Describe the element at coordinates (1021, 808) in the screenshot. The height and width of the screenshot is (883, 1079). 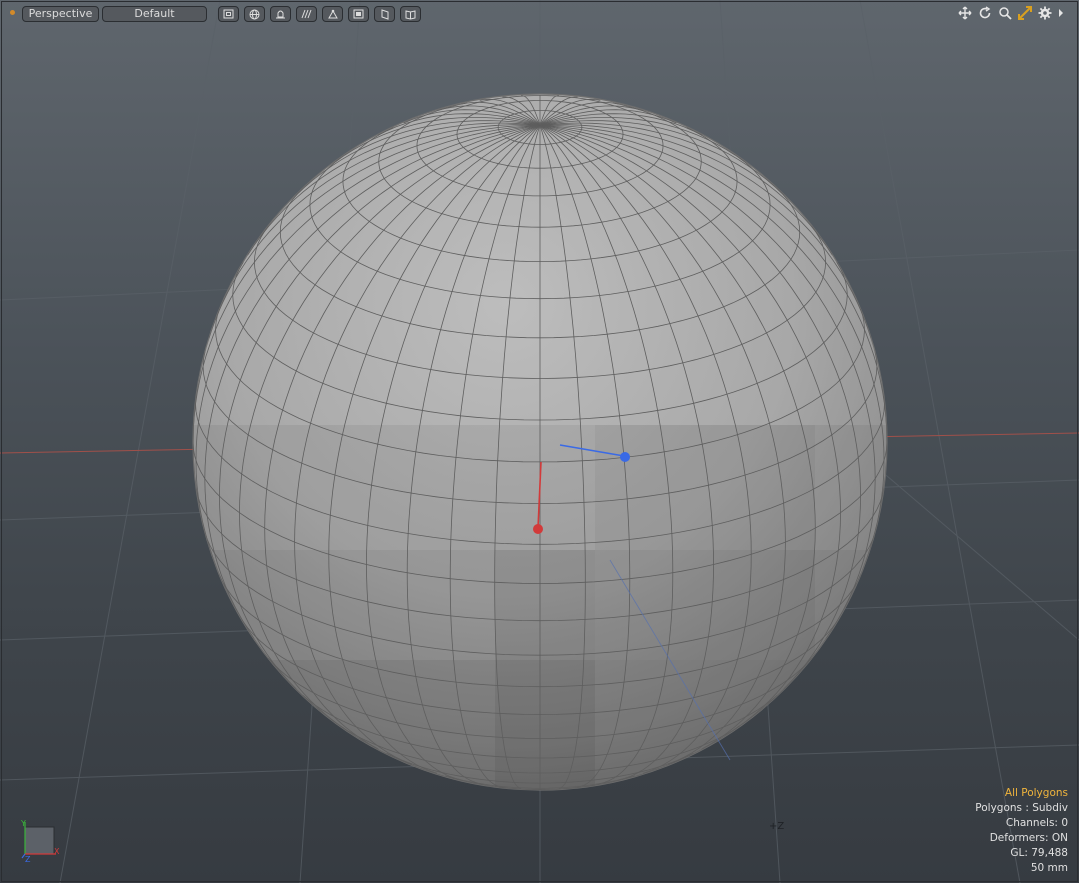
I see `polygons-info-text: Polygons : Subdiv` at that location.